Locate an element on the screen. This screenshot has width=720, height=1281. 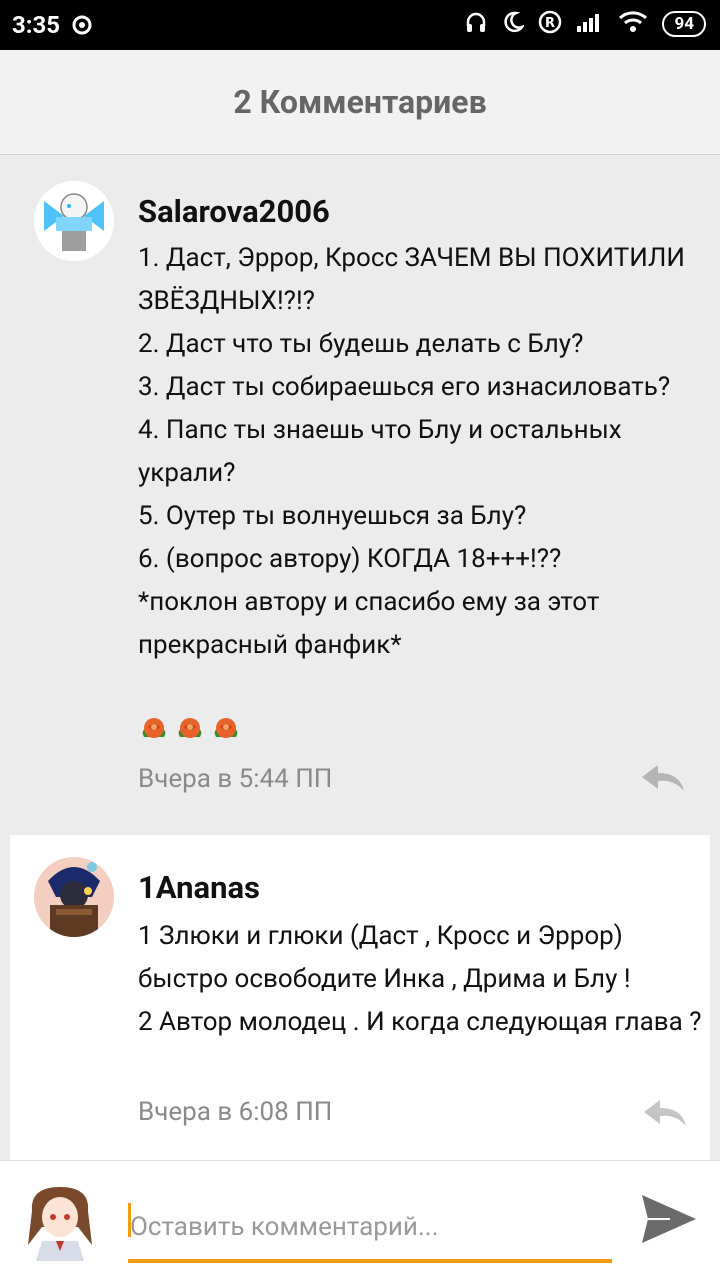
comments-header: 2 Комментариев is located at coordinates (360, 102).